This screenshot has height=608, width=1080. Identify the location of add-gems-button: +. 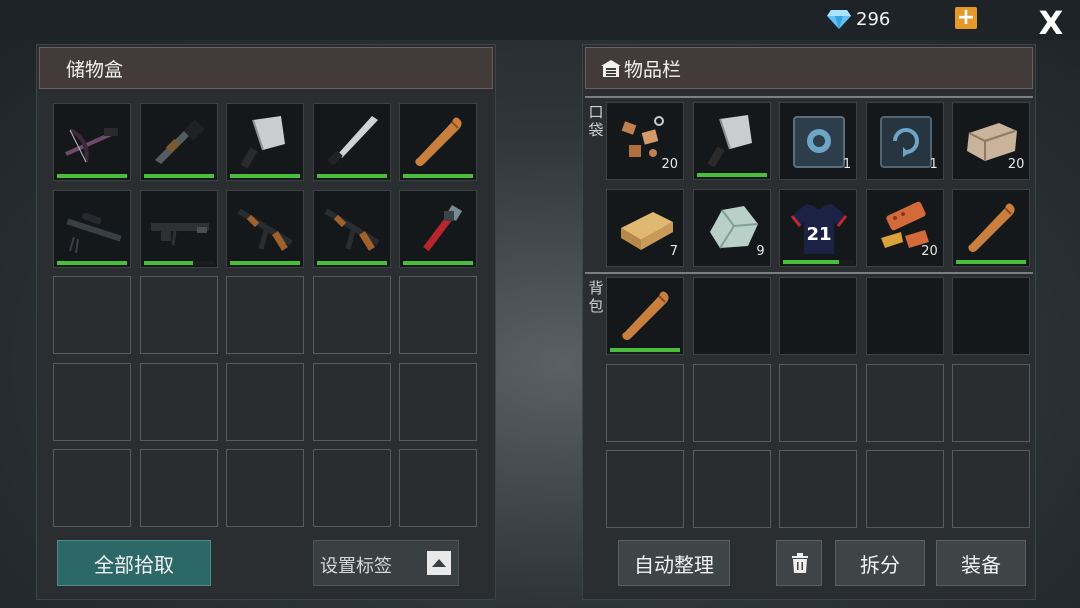
(966, 18).